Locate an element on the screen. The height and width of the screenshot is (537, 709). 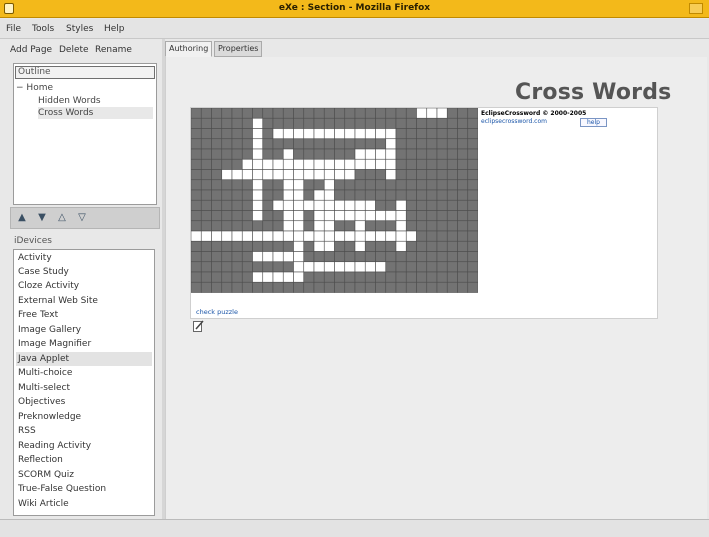
outline-item-hidden-words: Hidden Words is located at coordinates (95, 101).